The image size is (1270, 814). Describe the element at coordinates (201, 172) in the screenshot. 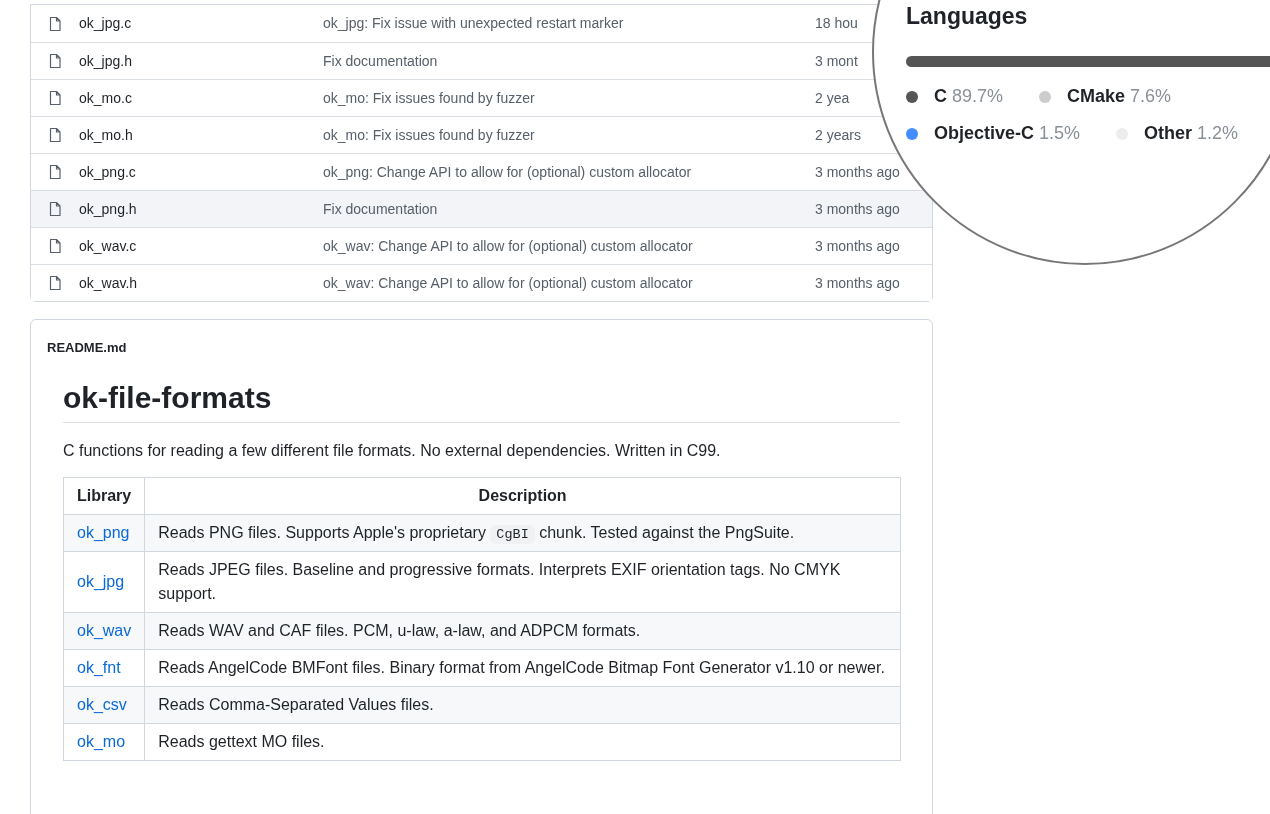

I see `file-link: ok_png.c` at that location.